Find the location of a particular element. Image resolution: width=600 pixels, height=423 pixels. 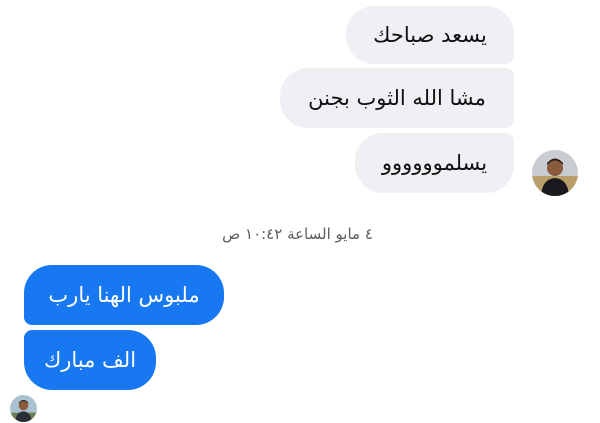

outgoing-message-bubble: الف مبارك is located at coordinates (90, 360).